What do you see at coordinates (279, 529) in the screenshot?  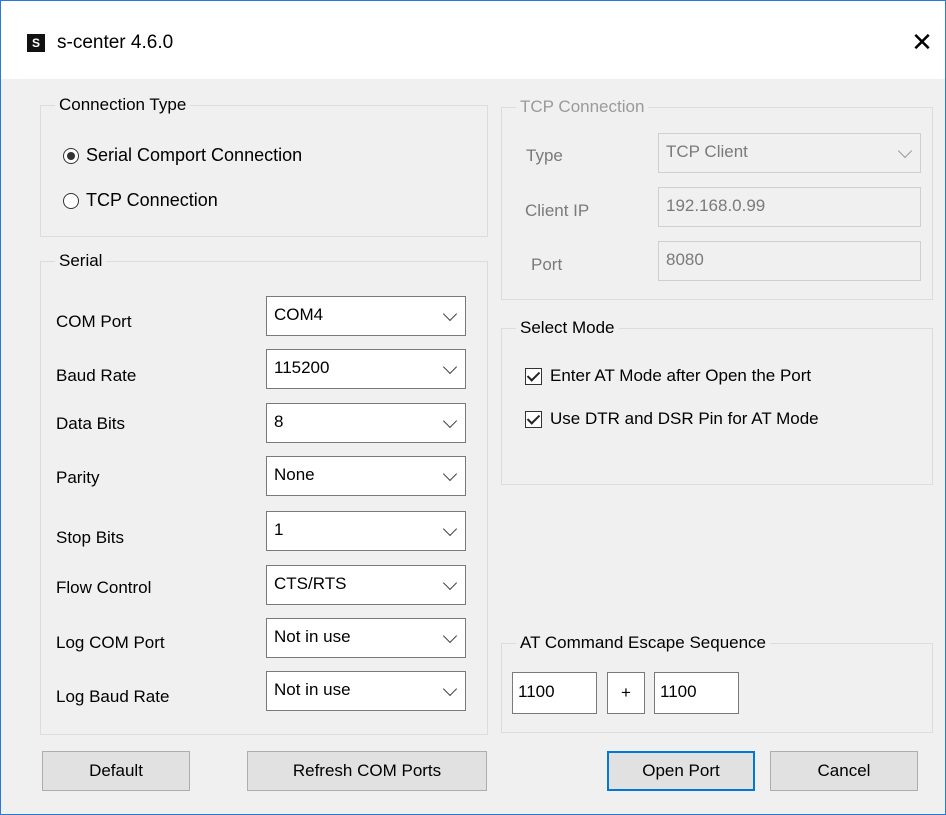 I see `stop-bits-value: 1` at bounding box center [279, 529].